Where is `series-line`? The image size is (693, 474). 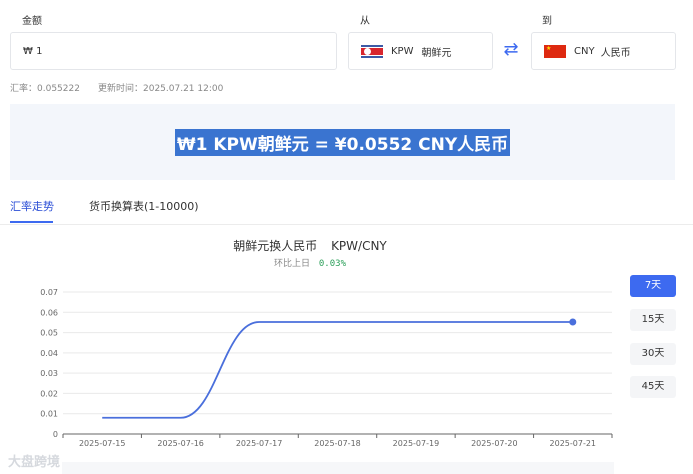
series-line is located at coordinates (337, 370).